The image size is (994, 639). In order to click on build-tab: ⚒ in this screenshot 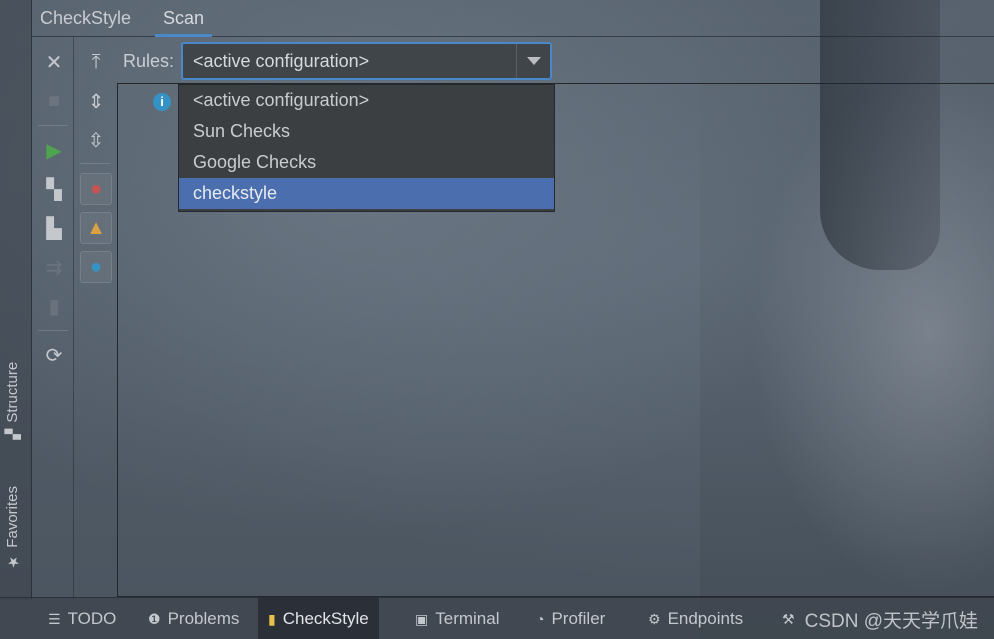, I will do `click(788, 618)`.